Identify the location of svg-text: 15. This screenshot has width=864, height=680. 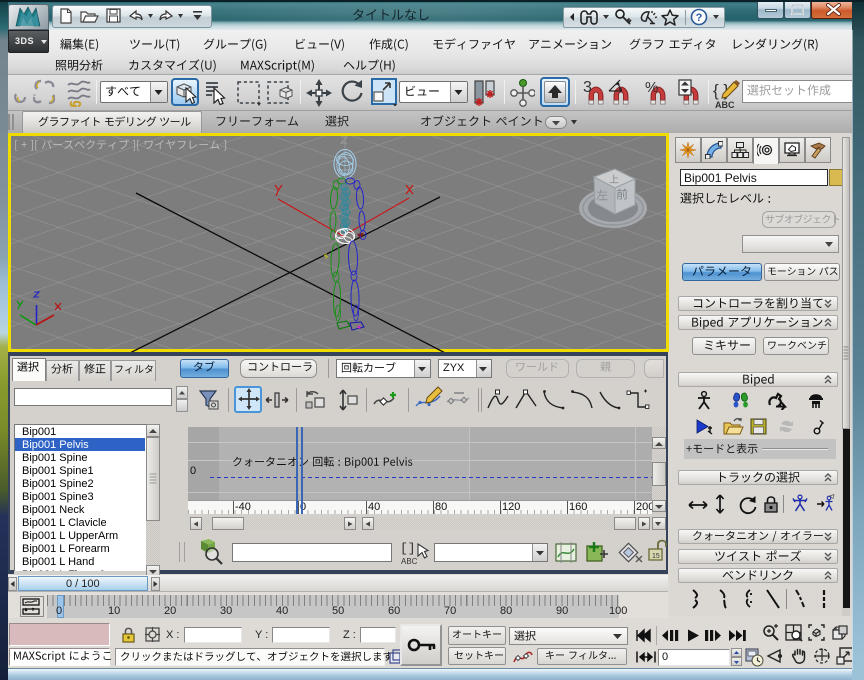
(656, 556).